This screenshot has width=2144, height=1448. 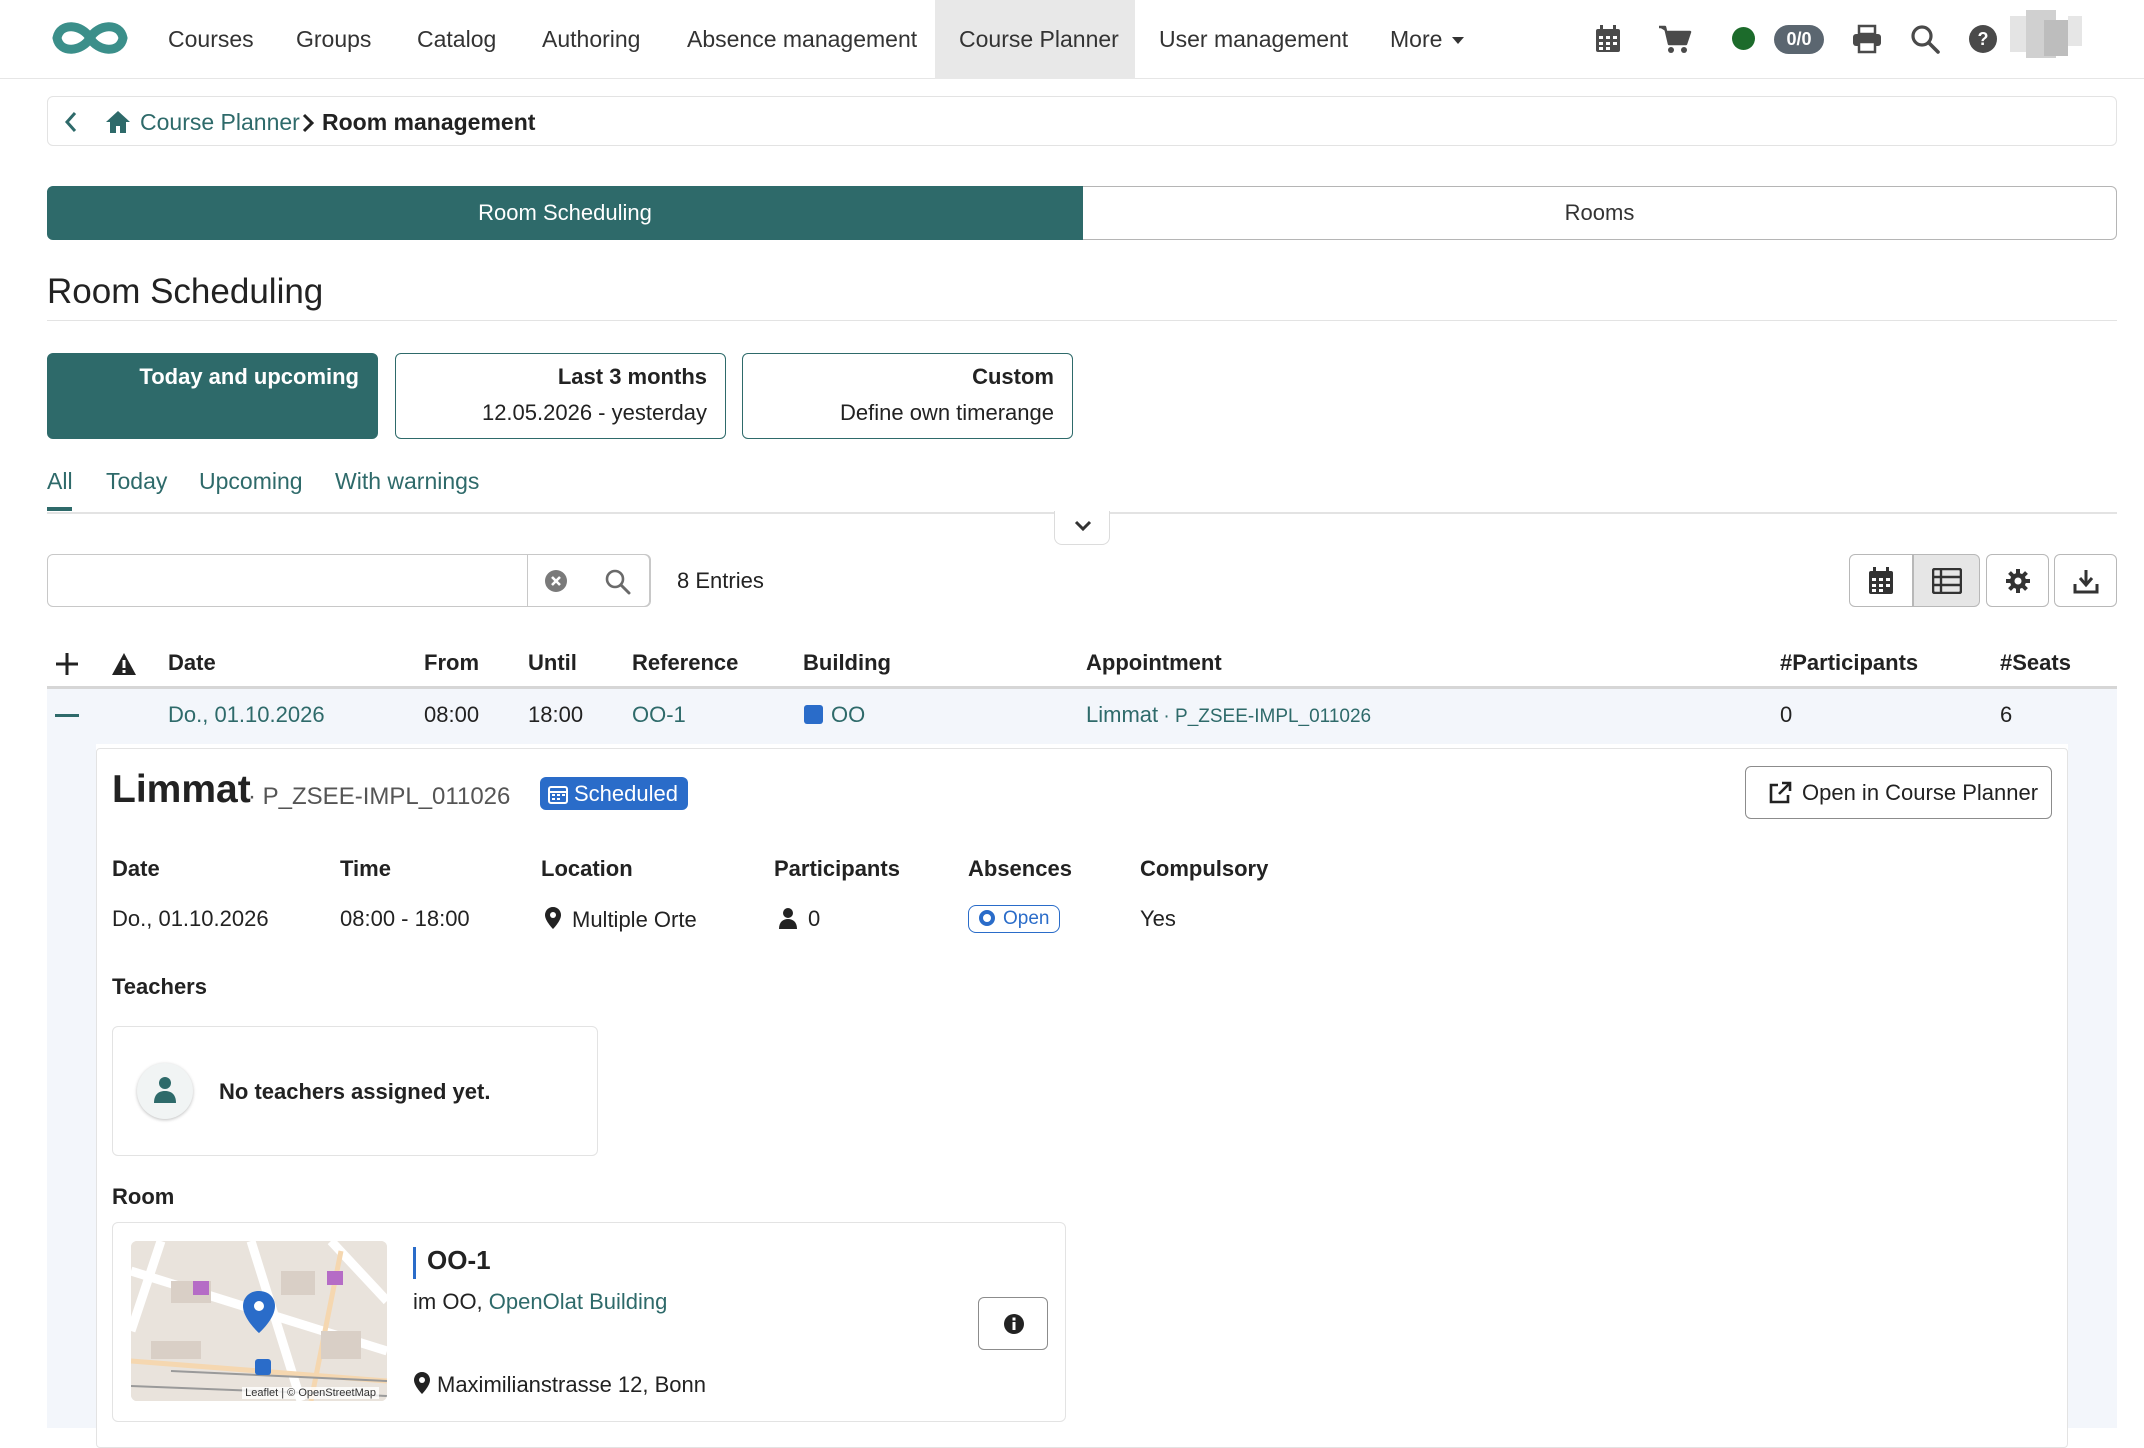 What do you see at coordinates (802, 39) in the screenshot?
I see `nav-absence-management: Absence management` at bounding box center [802, 39].